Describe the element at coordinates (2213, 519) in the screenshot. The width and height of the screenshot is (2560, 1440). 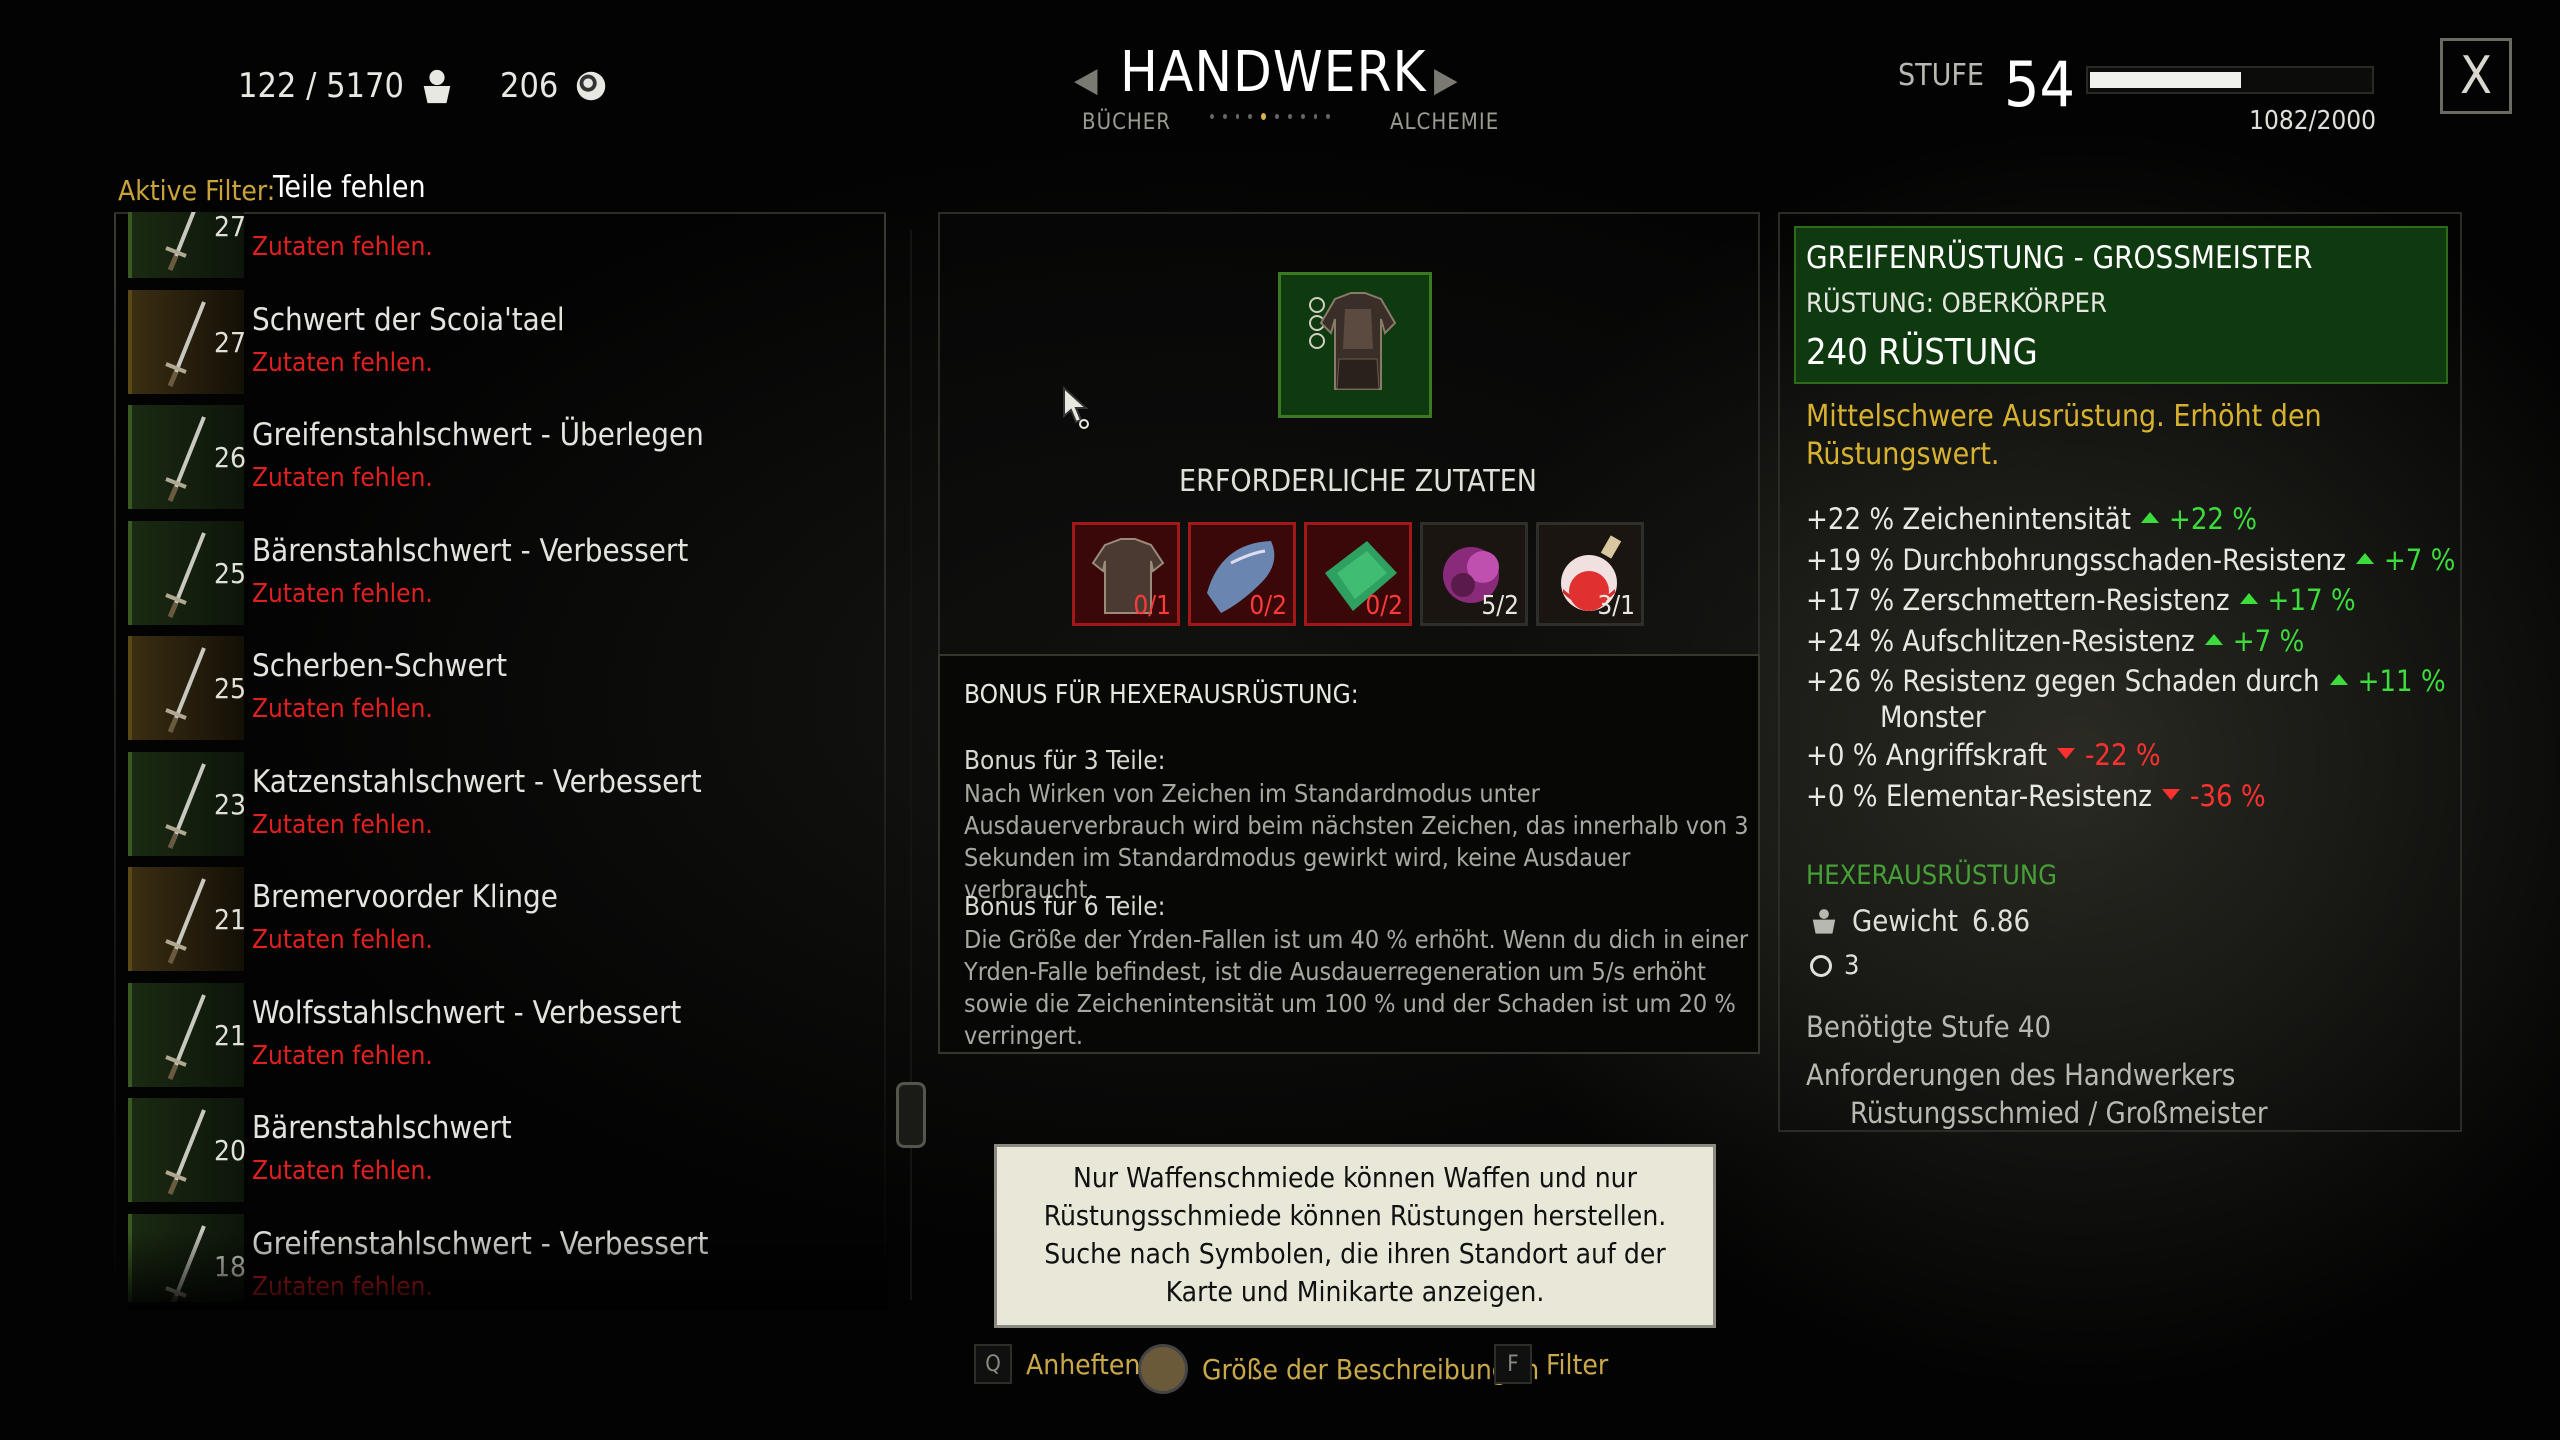
I see `stat-delta: +22 %` at that location.